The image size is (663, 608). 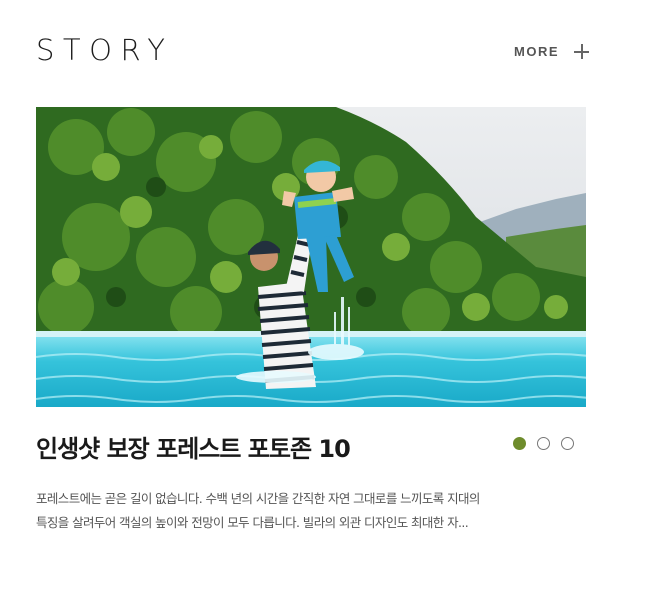 What do you see at coordinates (105, 50) in the screenshot?
I see `section-title: STORY` at bounding box center [105, 50].